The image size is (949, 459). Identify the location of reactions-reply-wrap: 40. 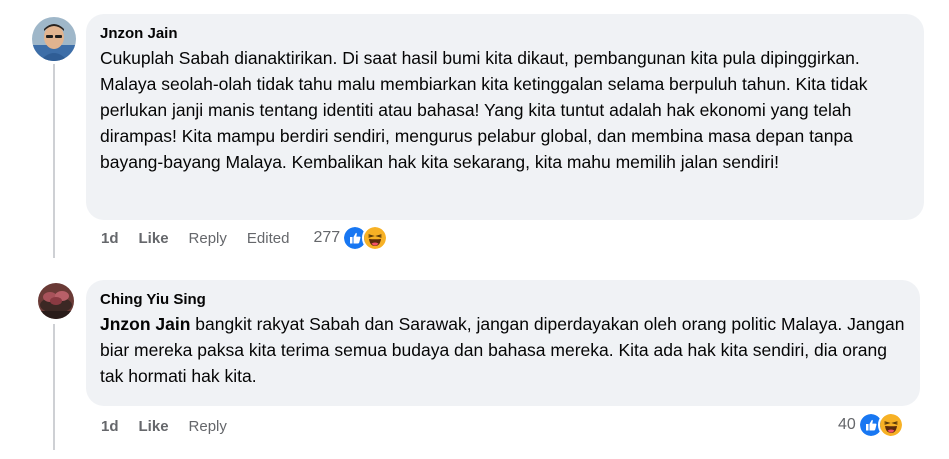
(871, 425).